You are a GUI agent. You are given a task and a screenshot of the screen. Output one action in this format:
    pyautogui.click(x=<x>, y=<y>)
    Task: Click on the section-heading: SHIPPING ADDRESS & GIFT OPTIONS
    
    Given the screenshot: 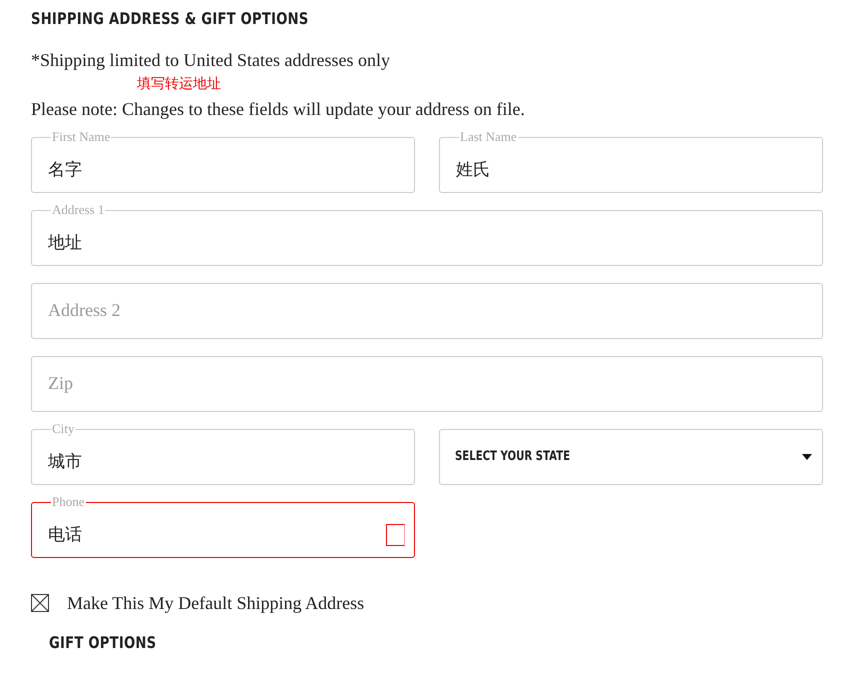 What is the action you would take?
    pyautogui.click(x=170, y=18)
    